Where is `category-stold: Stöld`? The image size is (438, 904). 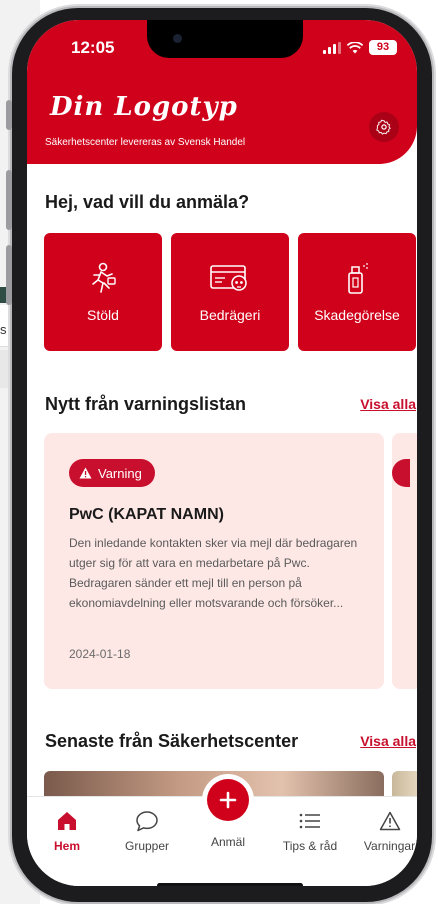
category-stold: Stöld is located at coordinates (103, 292).